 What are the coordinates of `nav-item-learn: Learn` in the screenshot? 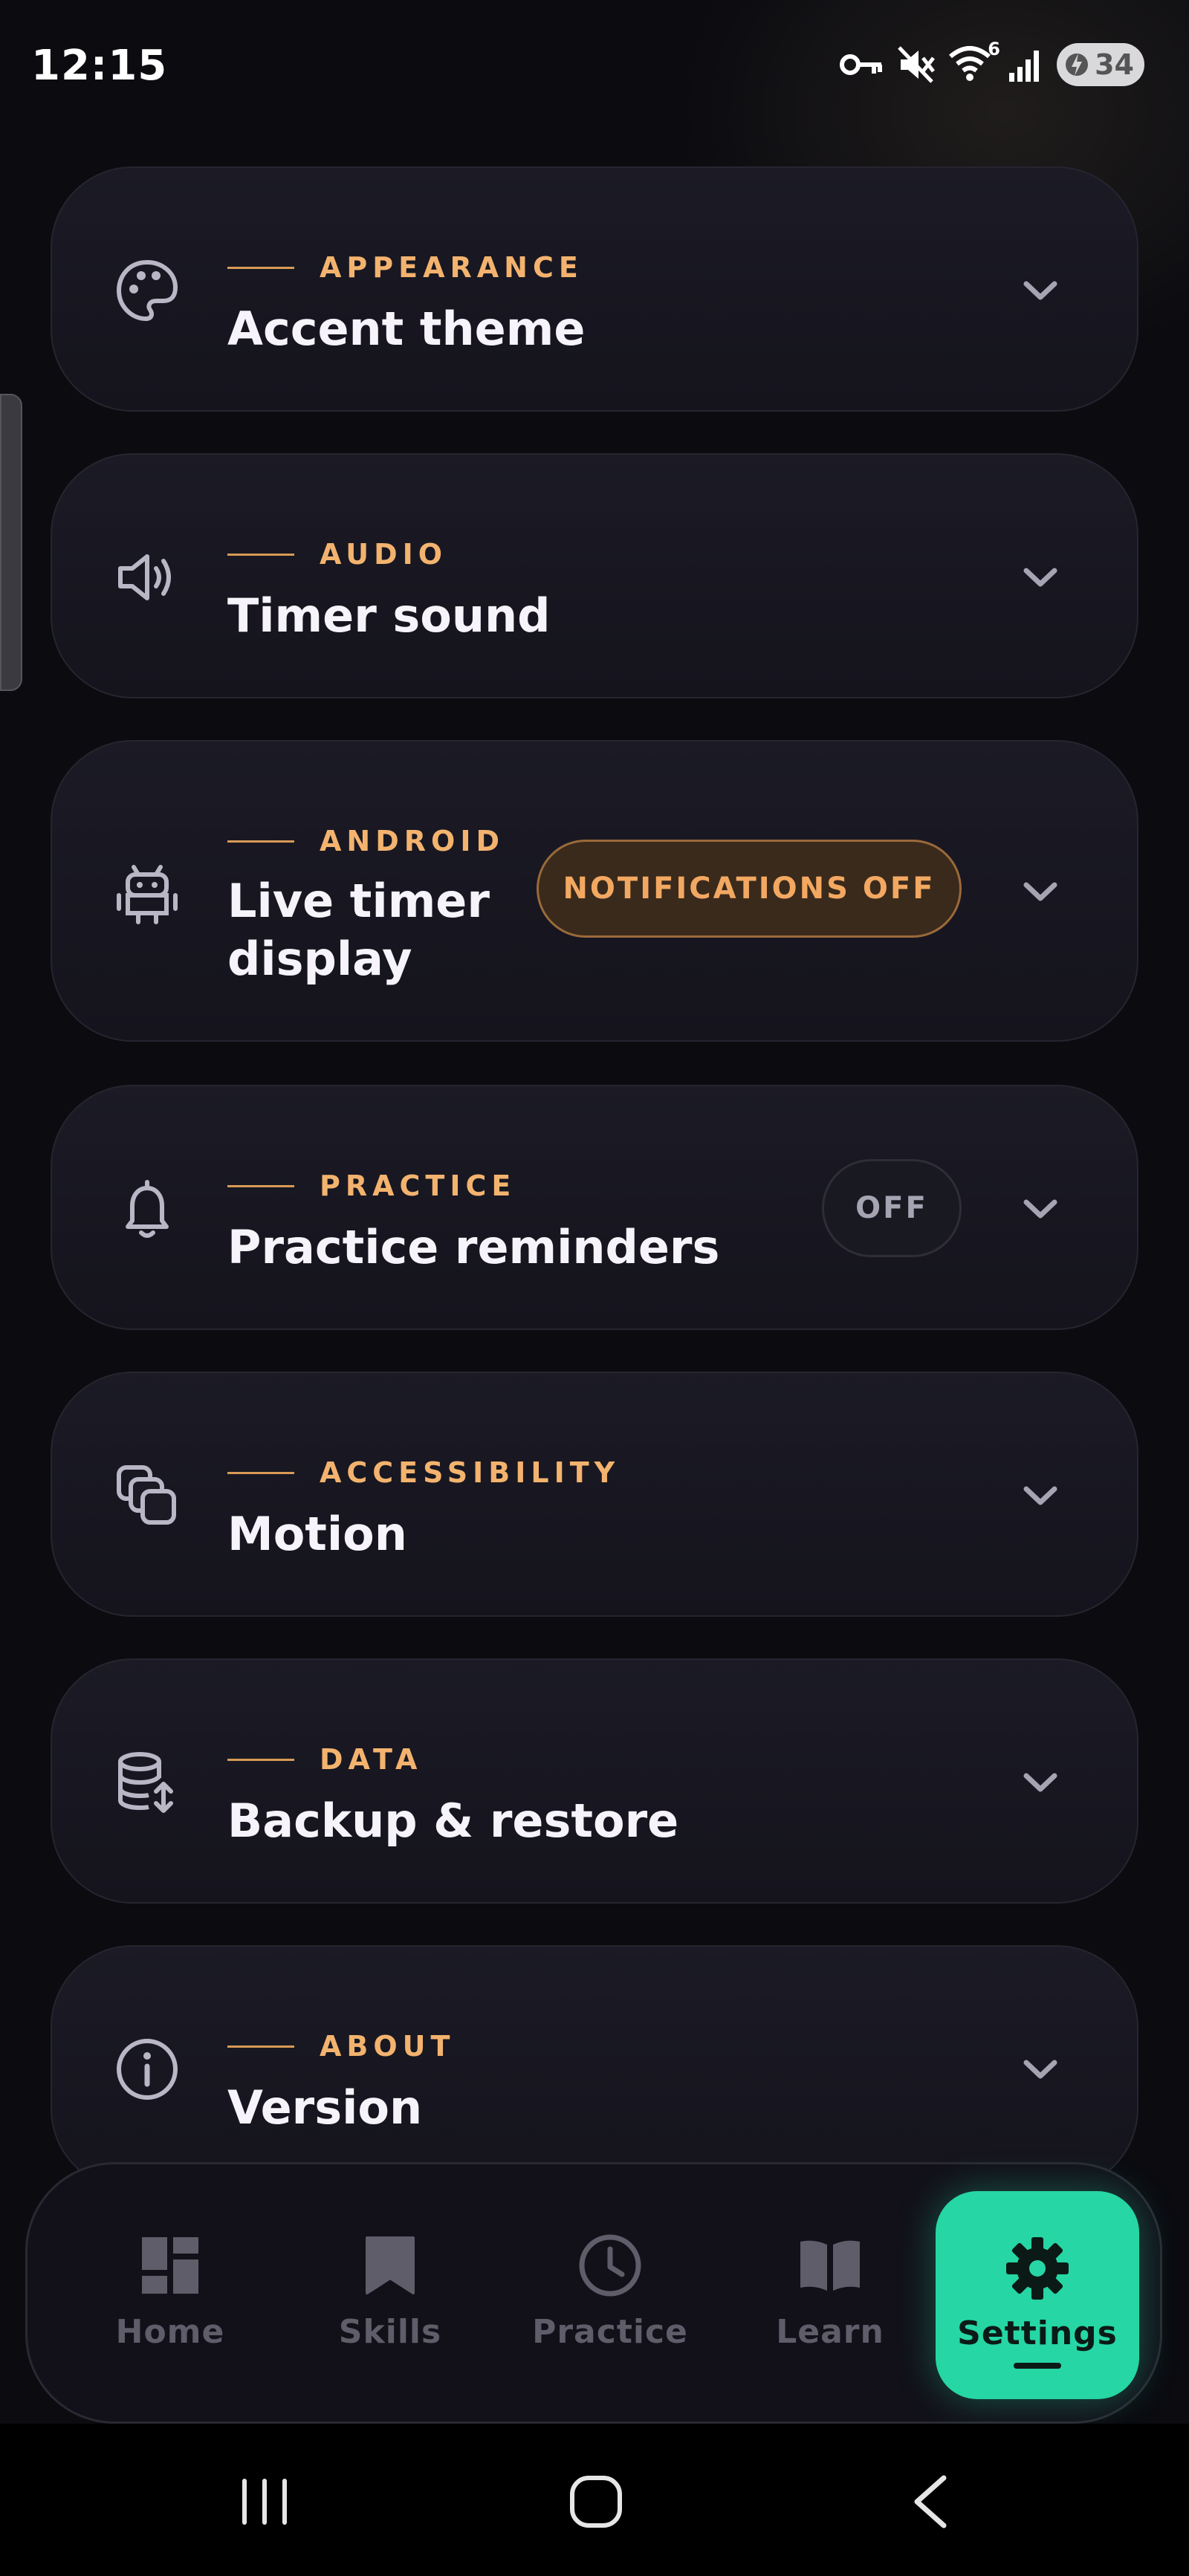 It's located at (830, 2292).